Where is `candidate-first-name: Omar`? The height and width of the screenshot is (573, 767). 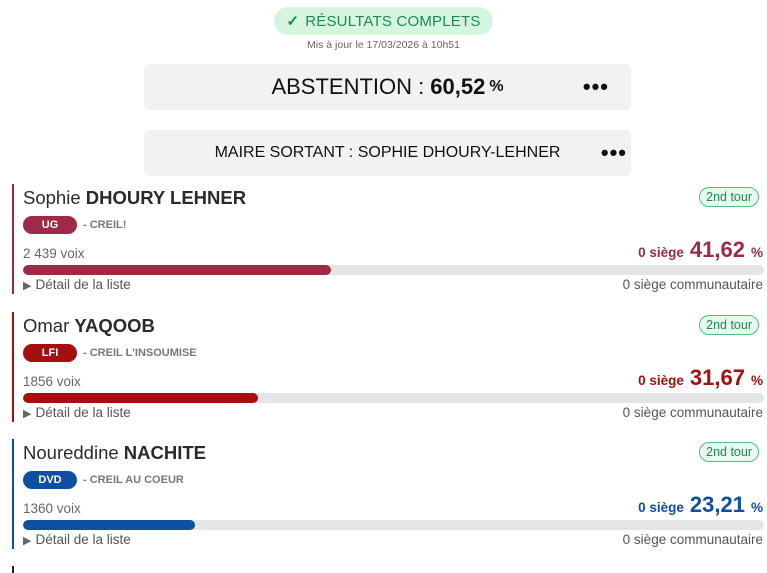
candidate-first-name: Omar is located at coordinates (46, 325).